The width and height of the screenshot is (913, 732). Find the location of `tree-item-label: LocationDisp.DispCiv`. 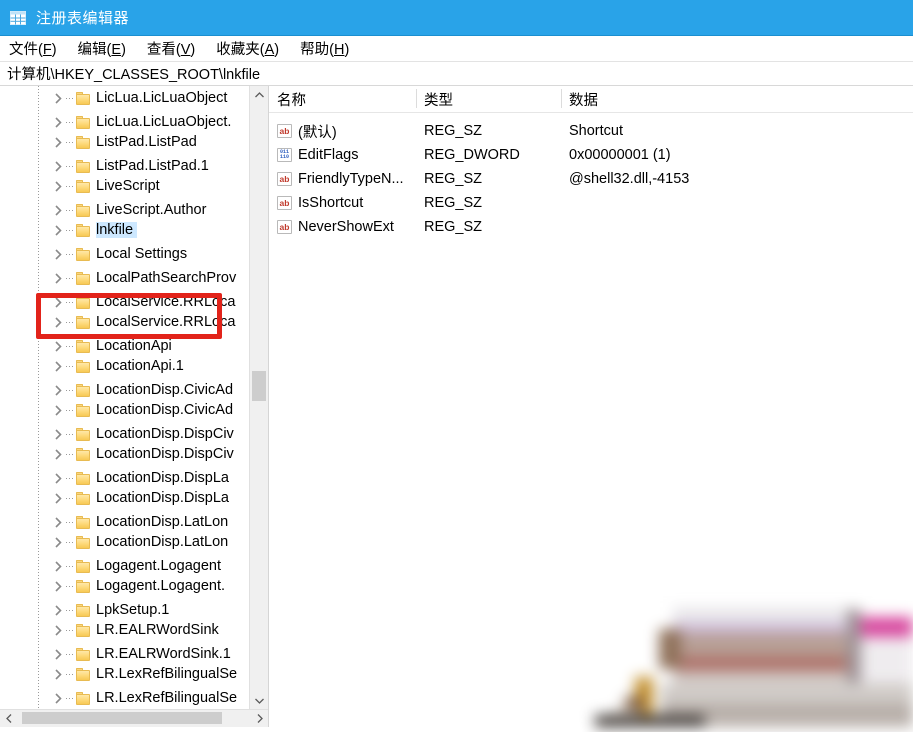

tree-item-label: LocationDisp.DispCiv is located at coordinates (165, 454).